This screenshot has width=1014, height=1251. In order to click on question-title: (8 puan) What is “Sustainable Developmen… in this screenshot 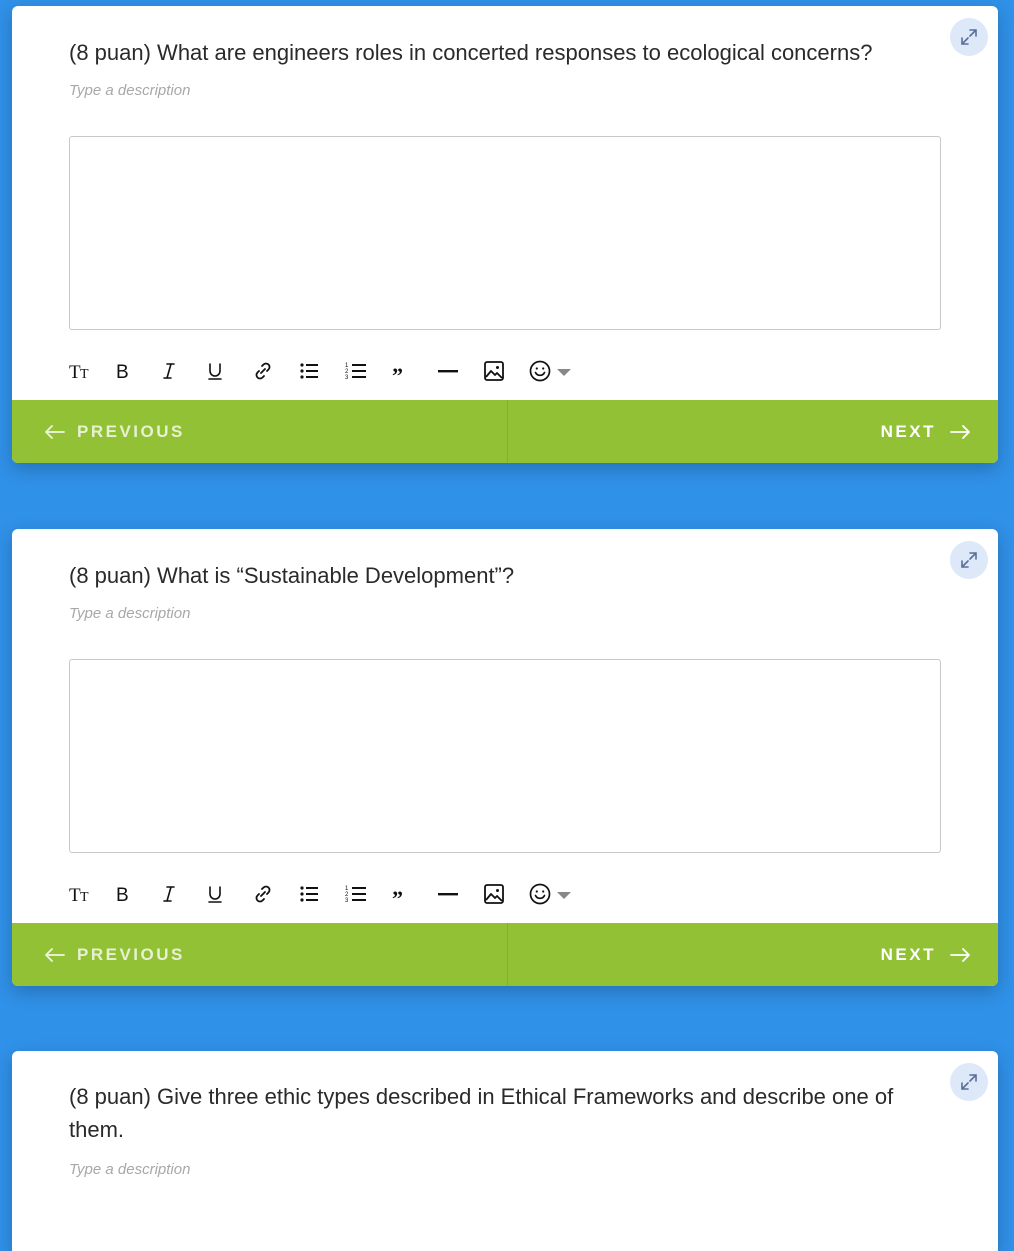, I will do `click(292, 575)`.